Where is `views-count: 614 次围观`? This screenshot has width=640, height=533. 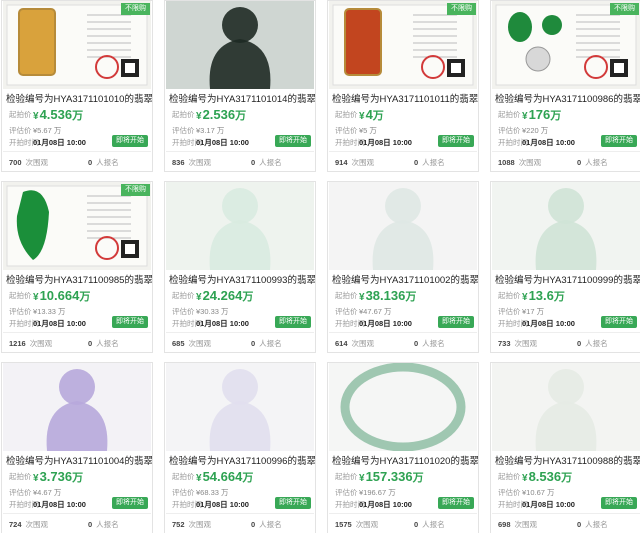 views-count: 614 次围观 is located at coordinates (355, 343).